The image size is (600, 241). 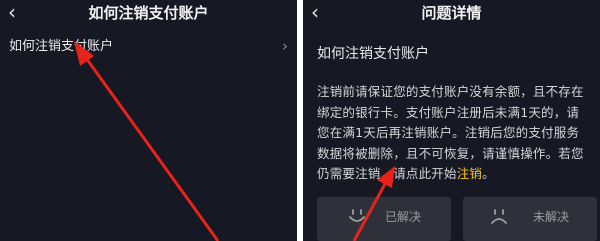 What do you see at coordinates (373, 203) in the screenshot?
I see `red-arrow-annotation` at bounding box center [373, 203].